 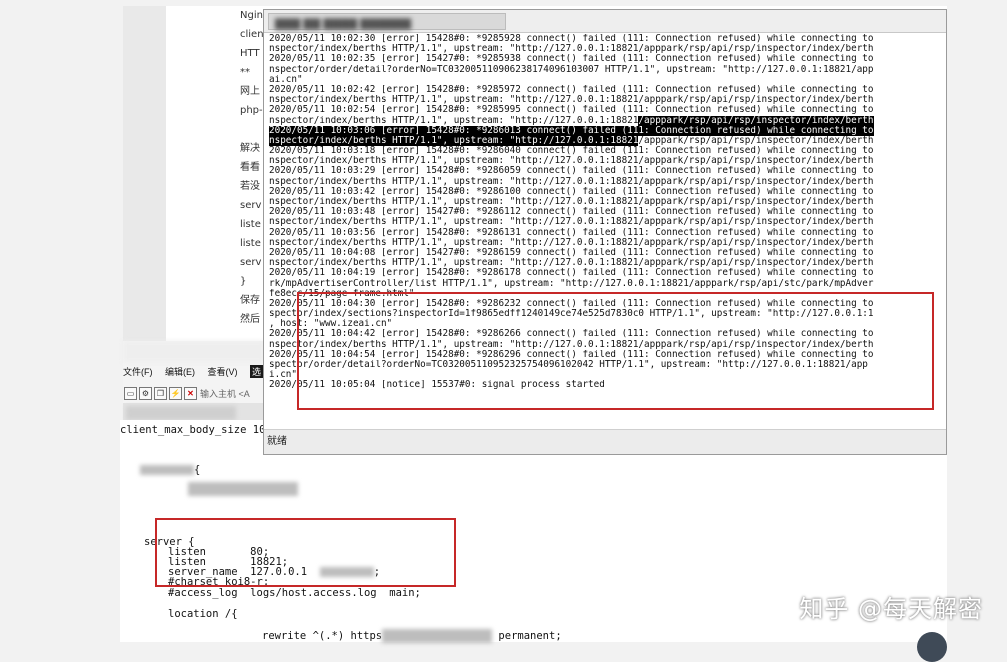 What do you see at coordinates (144, 173) in the screenshot?
I see `background-margin` at bounding box center [144, 173].